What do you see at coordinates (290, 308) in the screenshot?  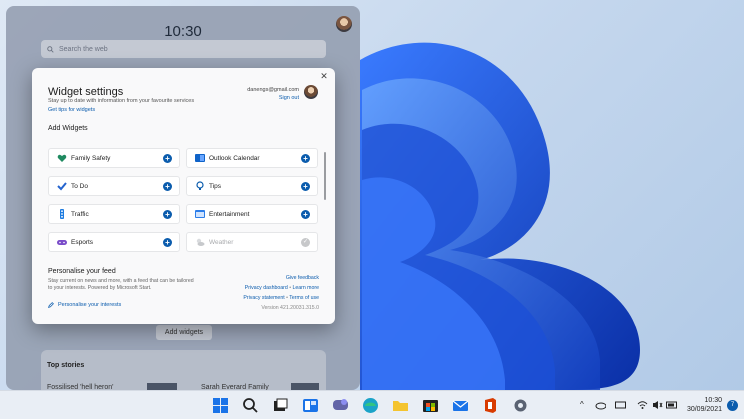 I see `version-text: Version 421.20031.315.0` at bounding box center [290, 308].